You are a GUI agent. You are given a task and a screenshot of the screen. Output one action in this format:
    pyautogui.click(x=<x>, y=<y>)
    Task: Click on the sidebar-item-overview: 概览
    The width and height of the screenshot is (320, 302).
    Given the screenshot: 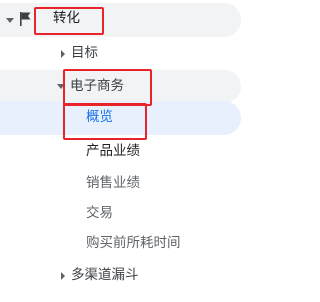 What is the action you would take?
    pyautogui.click(x=120, y=118)
    